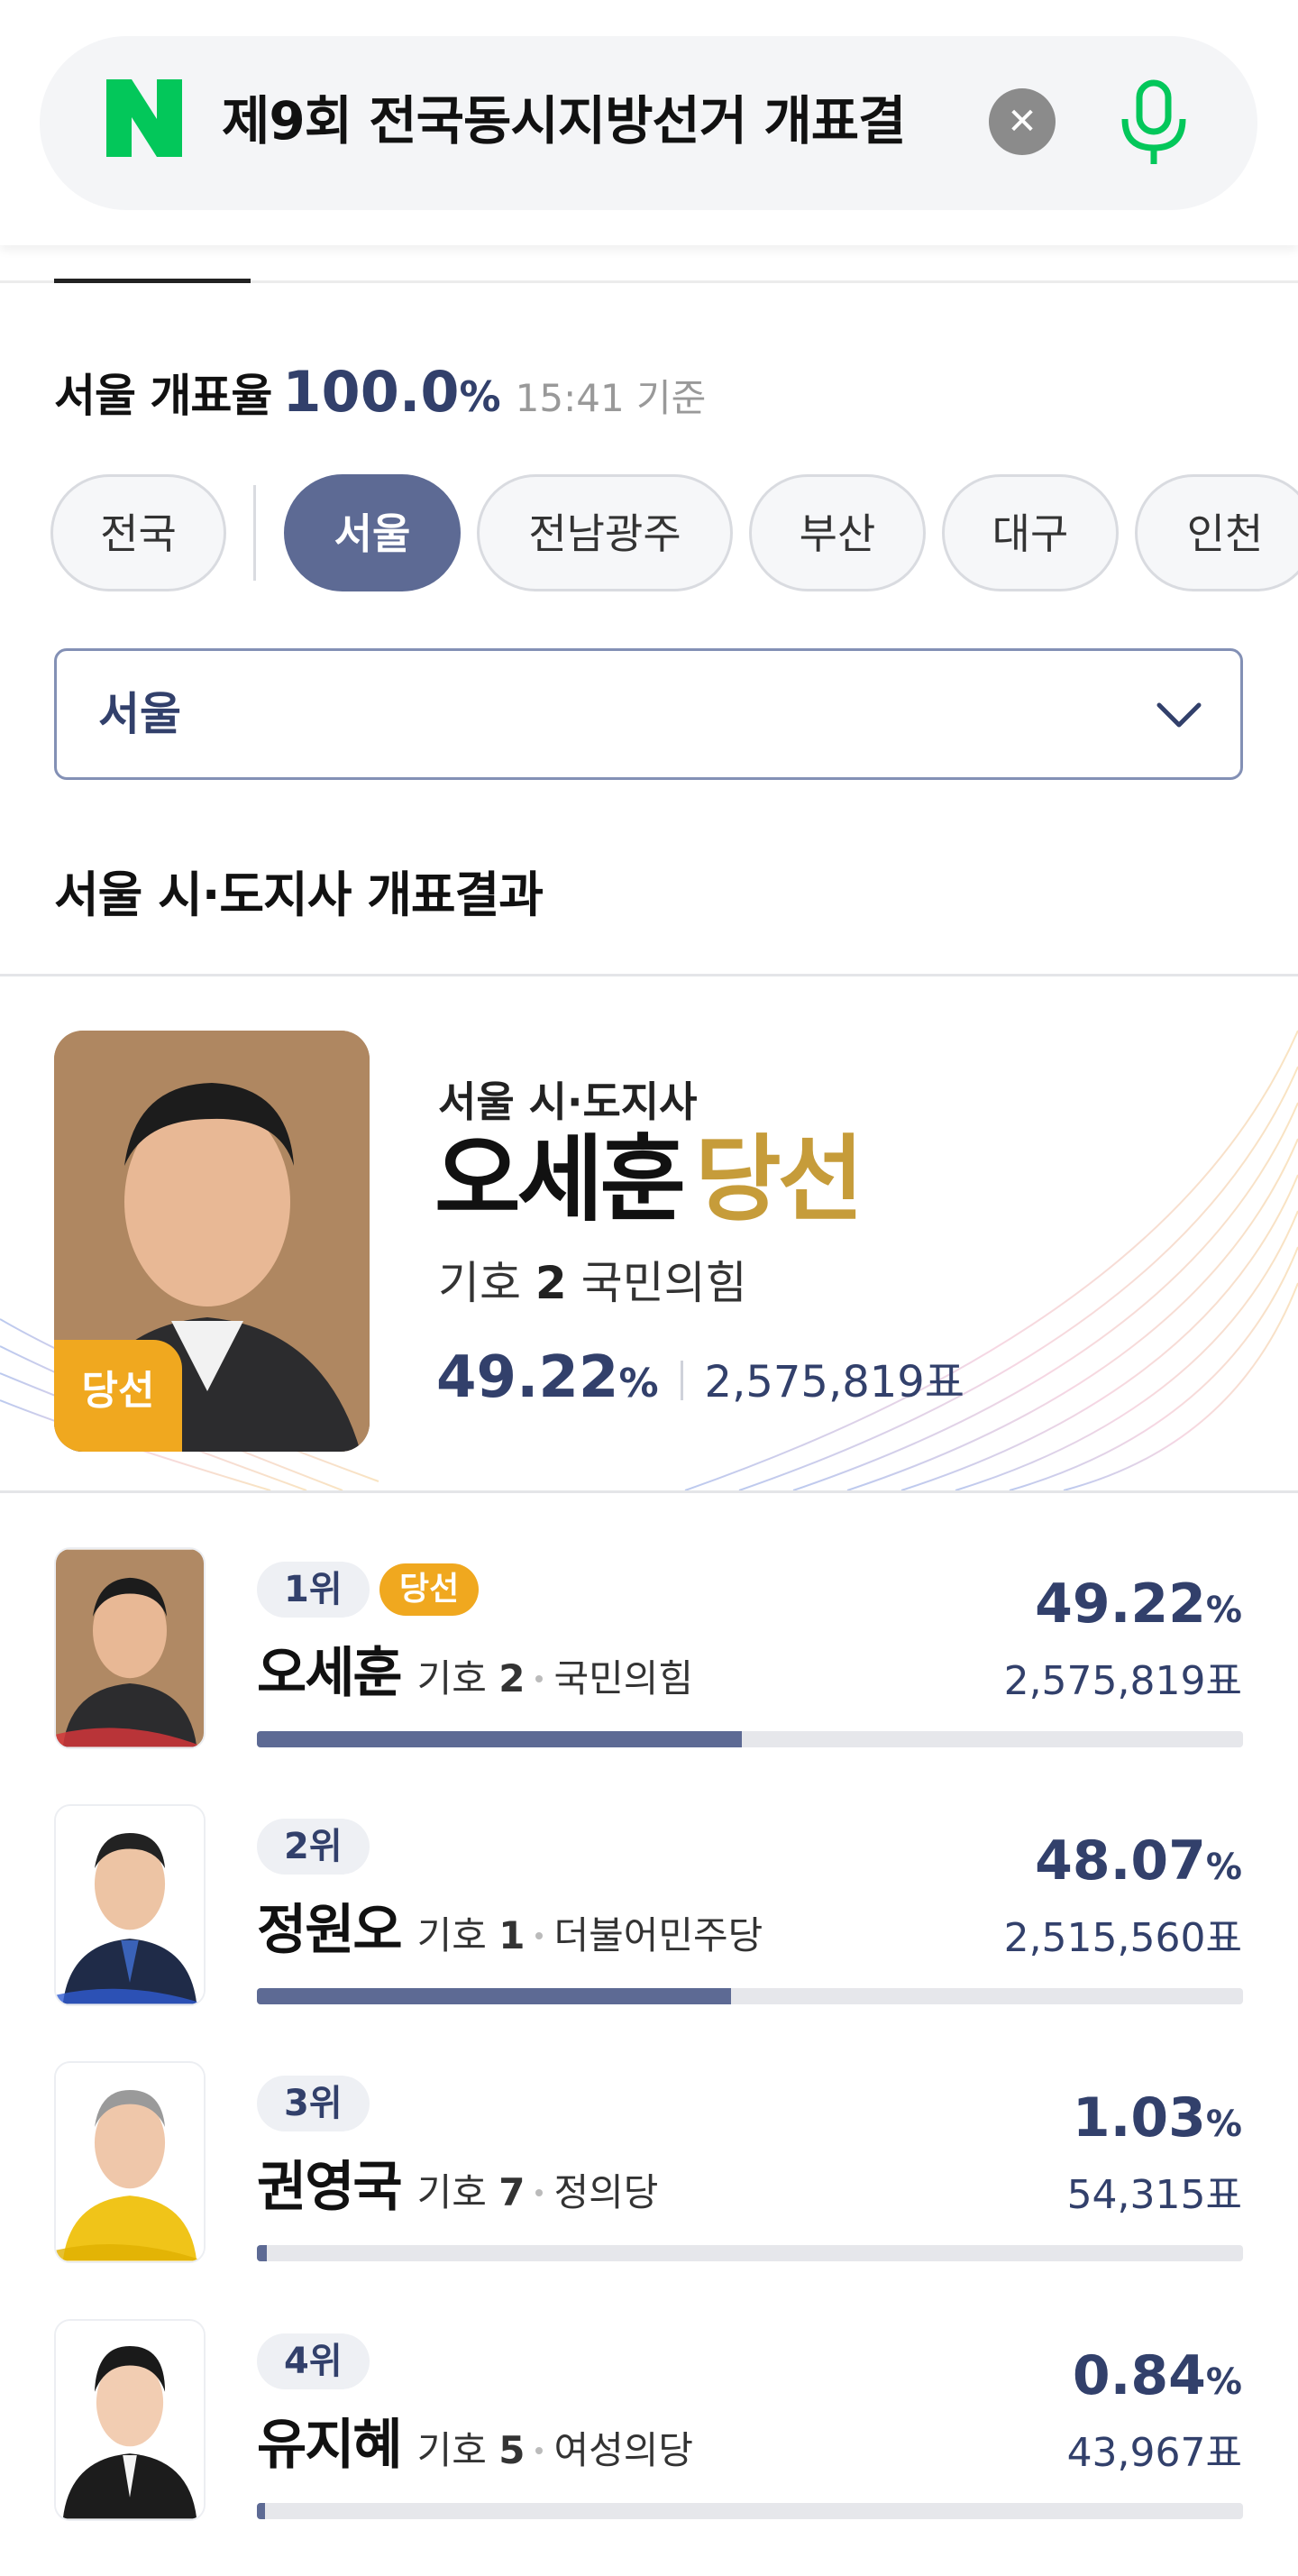  Describe the element at coordinates (582, 121) in the screenshot. I see `search-input: 제9회 전국동시지방선거 개표결` at that location.